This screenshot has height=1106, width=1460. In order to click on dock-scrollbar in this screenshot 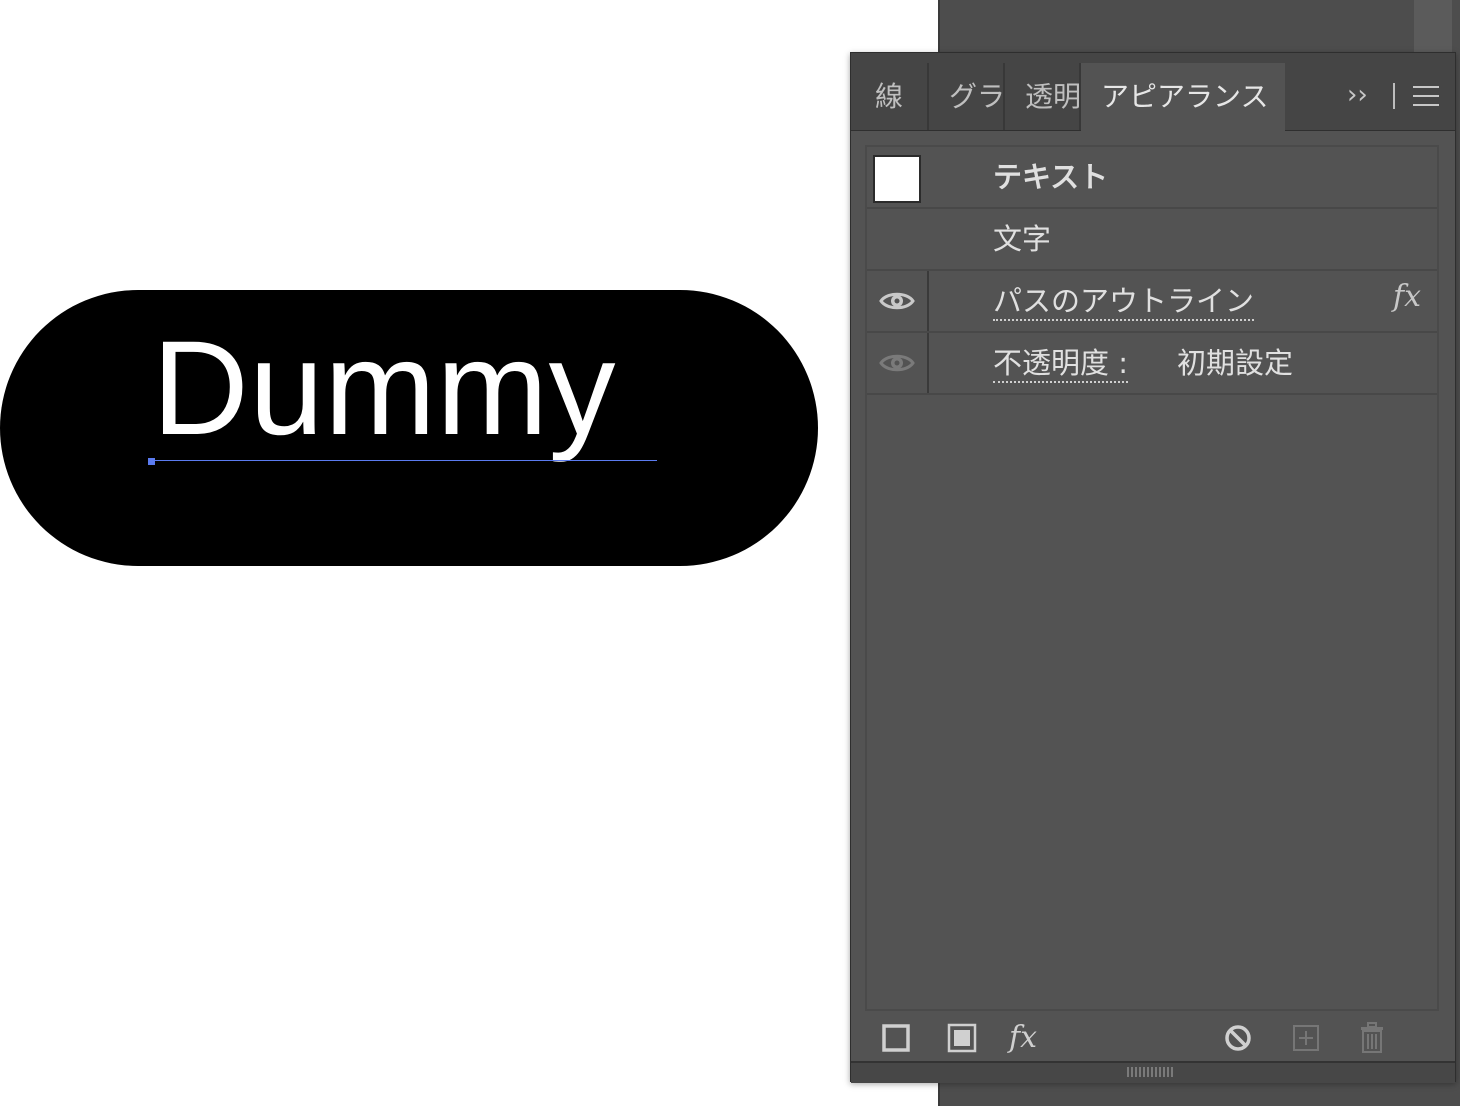, I will do `click(1433, 26)`.